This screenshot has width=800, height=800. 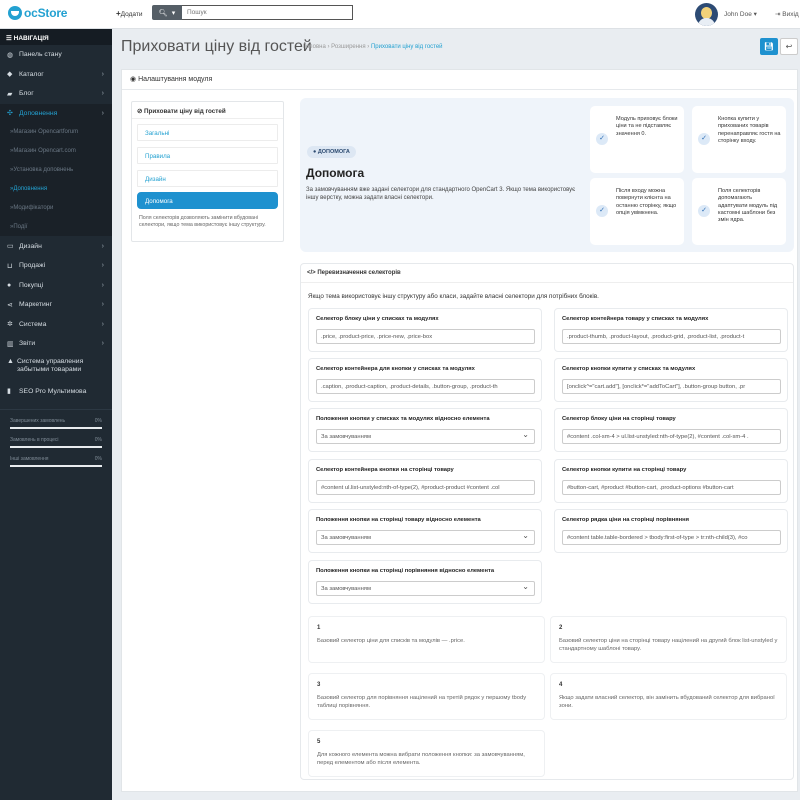 What do you see at coordinates (133, 79) in the screenshot?
I see `eye-icon: ◉` at bounding box center [133, 79].